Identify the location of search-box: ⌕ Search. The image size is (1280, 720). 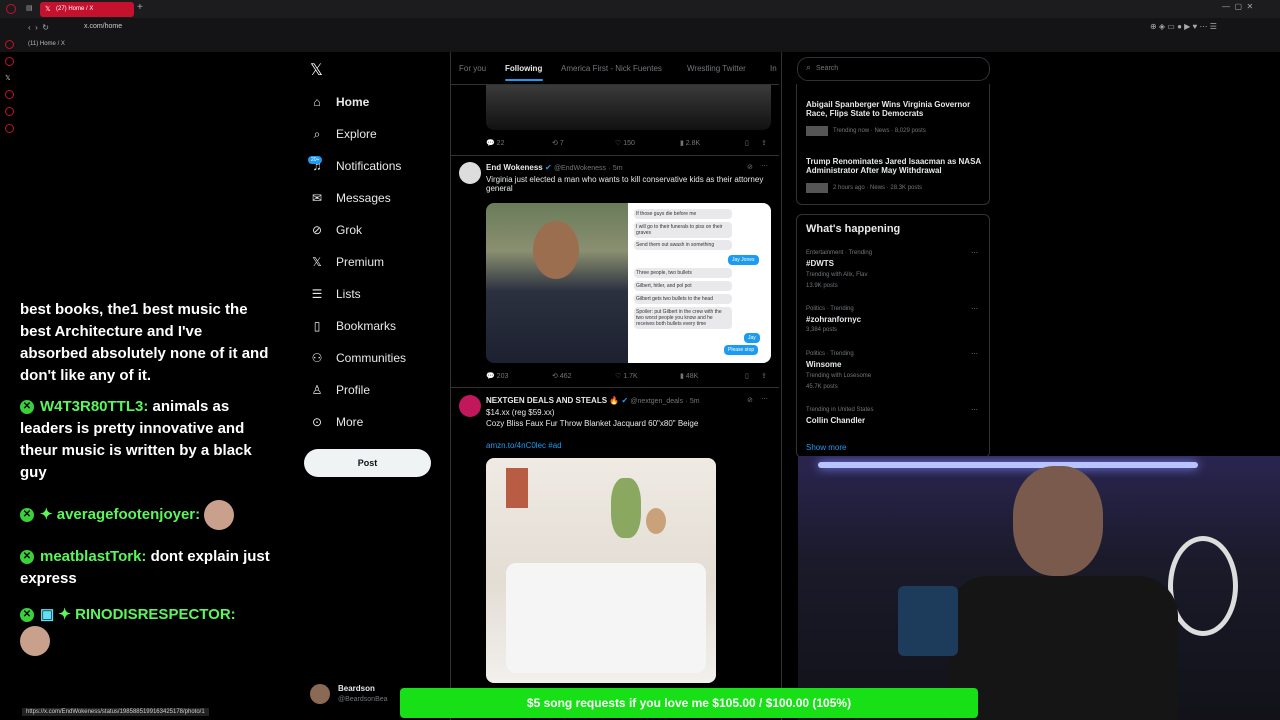
(893, 69).